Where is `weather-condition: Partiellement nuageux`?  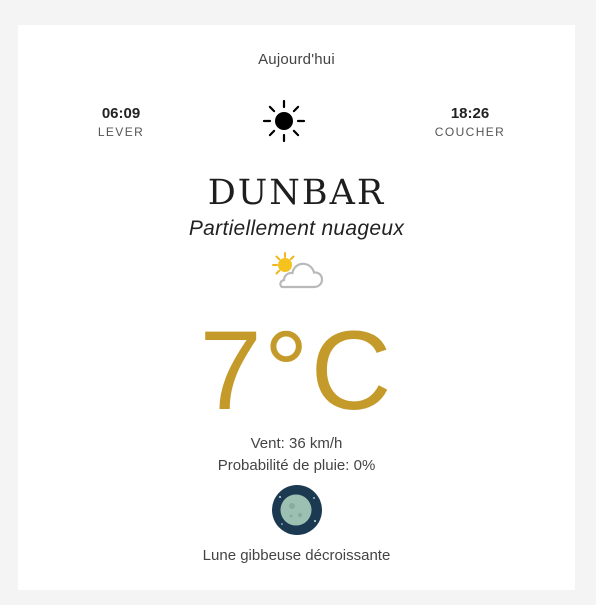
weather-condition: Partiellement nuageux is located at coordinates (296, 228).